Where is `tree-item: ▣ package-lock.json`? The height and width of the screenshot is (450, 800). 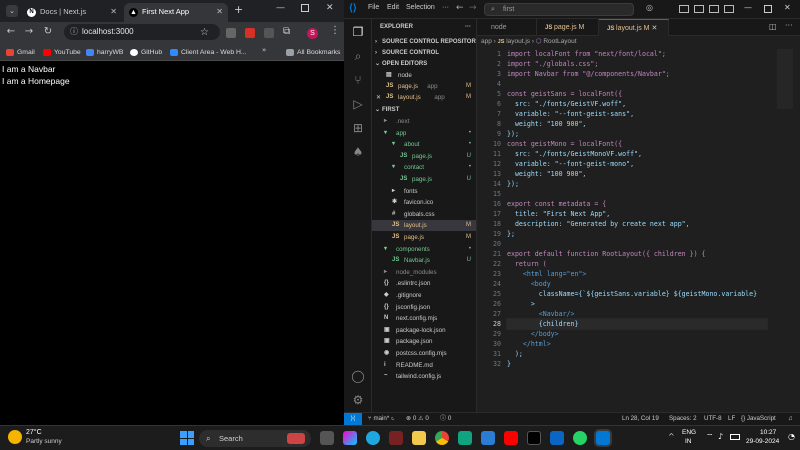 tree-item: ▣ package-lock.json is located at coordinates (424, 330).